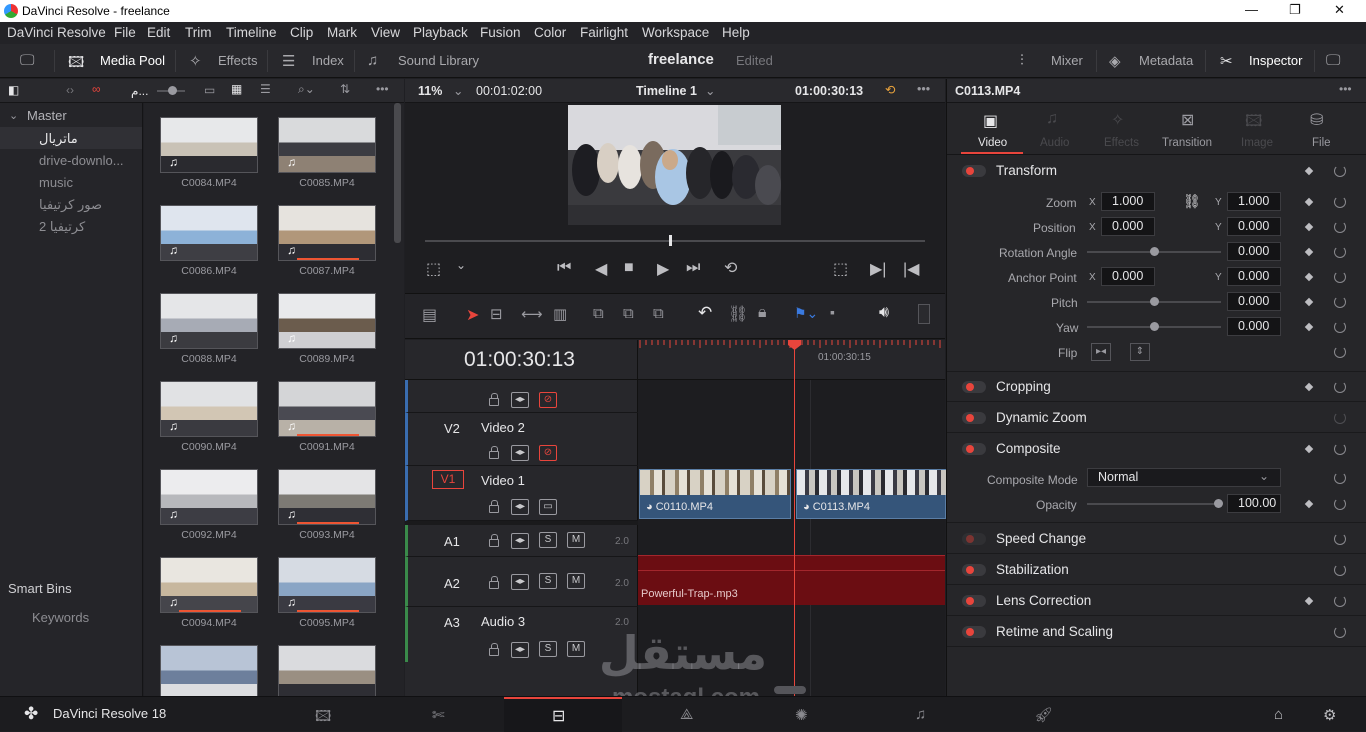 Image resolution: width=1366 pixels, height=732 pixels. Describe the element at coordinates (125, 32) in the screenshot. I see `menu-file: File` at that location.